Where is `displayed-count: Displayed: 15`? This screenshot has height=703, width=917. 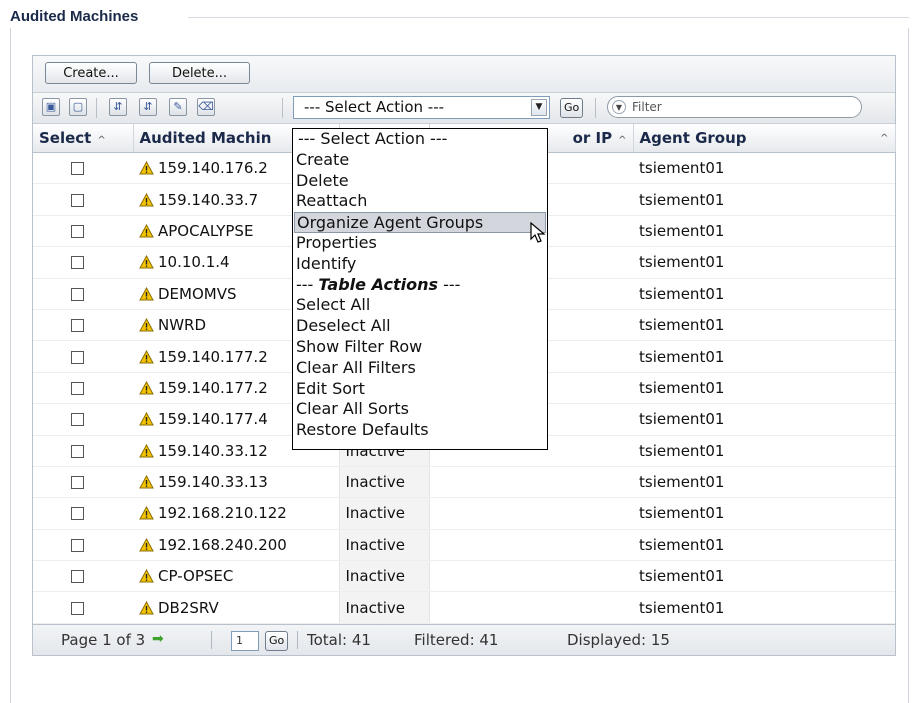
displayed-count: Displayed: 15 is located at coordinates (618, 639).